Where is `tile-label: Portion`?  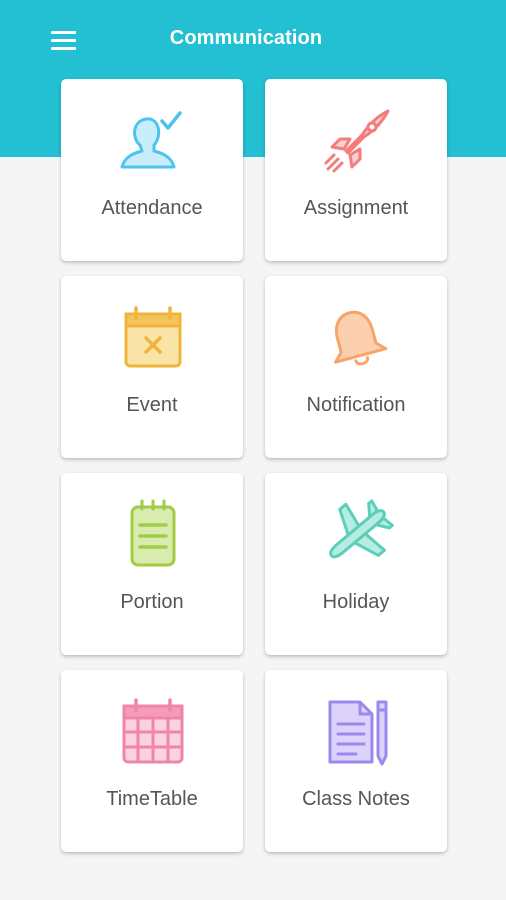 tile-label: Portion is located at coordinates (152, 602).